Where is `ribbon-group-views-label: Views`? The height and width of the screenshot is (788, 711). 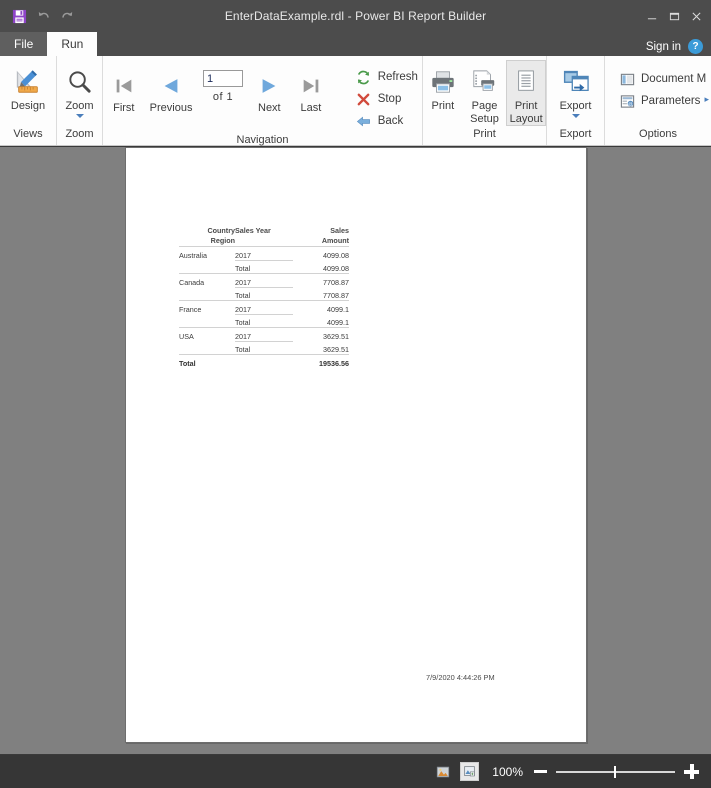
ribbon-group-views-label: Views is located at coordinates (28, 134).